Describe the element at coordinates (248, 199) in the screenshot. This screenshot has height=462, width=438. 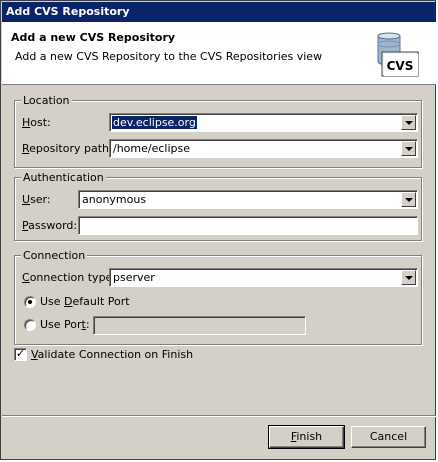
I see `user-combo: anonymous` at that location.